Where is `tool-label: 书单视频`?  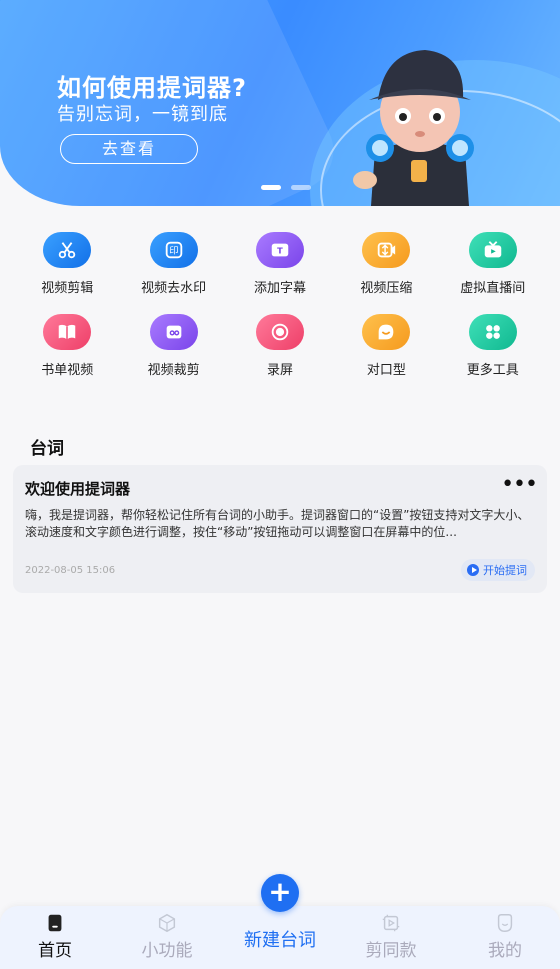
tool-label: 书单视频 is located at coordinates (67, 370).